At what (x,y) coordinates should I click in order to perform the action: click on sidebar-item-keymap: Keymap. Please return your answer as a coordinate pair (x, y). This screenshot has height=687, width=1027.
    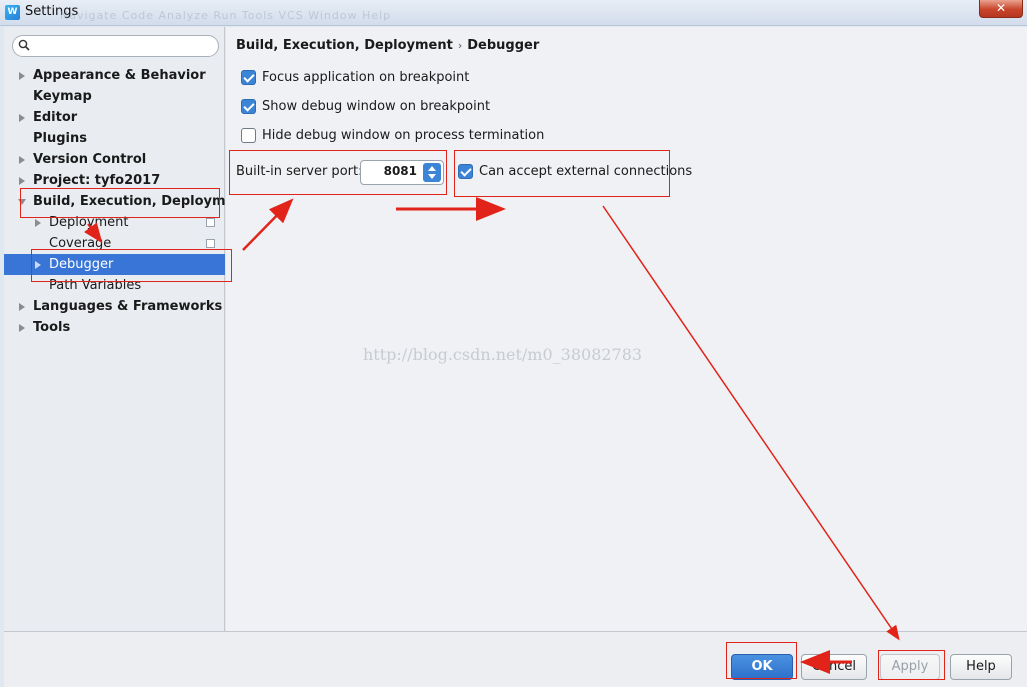
    Looking at the image, I should click on (62, 96).